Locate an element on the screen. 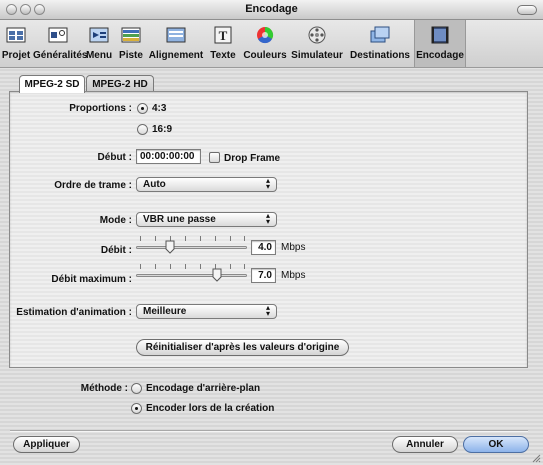 This screenshot has height=465, width=543. colors-icon is located at coordinates (265, 35).